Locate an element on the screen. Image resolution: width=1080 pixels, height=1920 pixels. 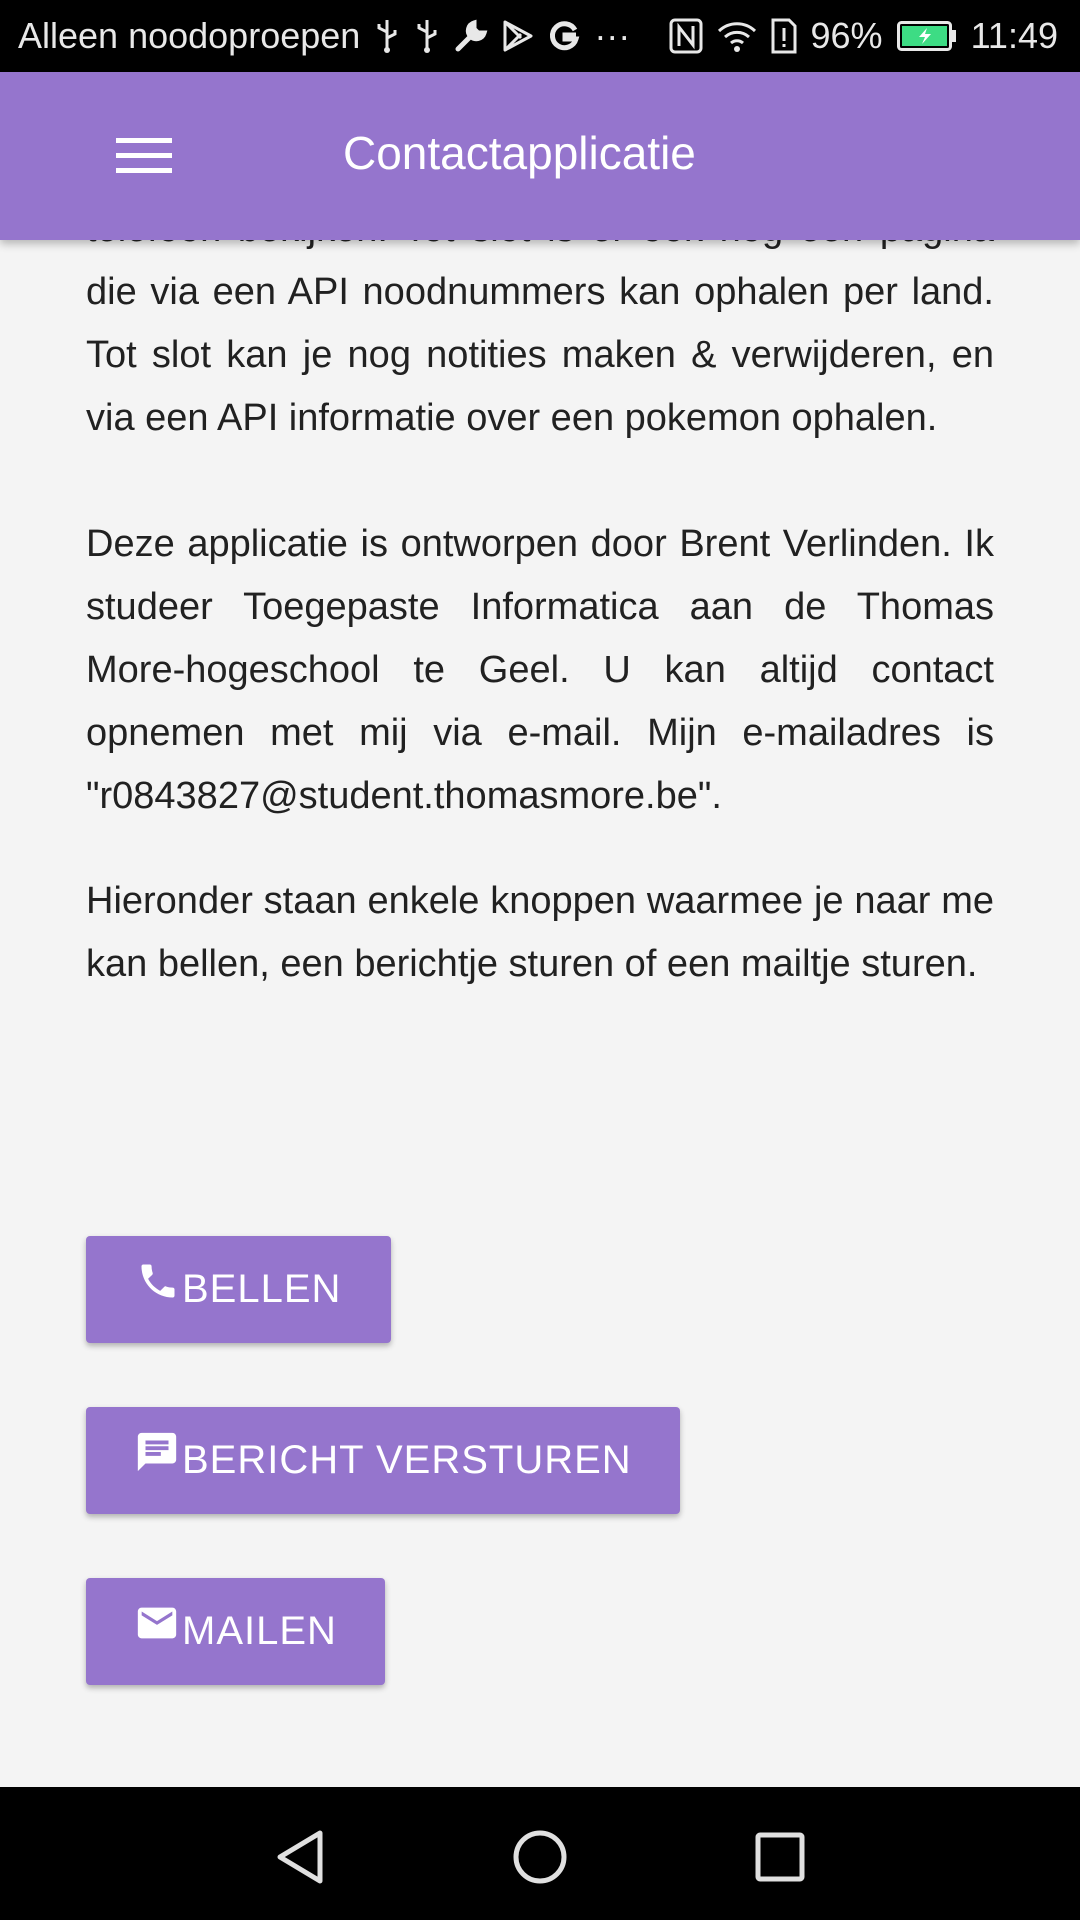
send-message-button-label: BERICHT VERSTUREN is located at coordinates (407, 1460).